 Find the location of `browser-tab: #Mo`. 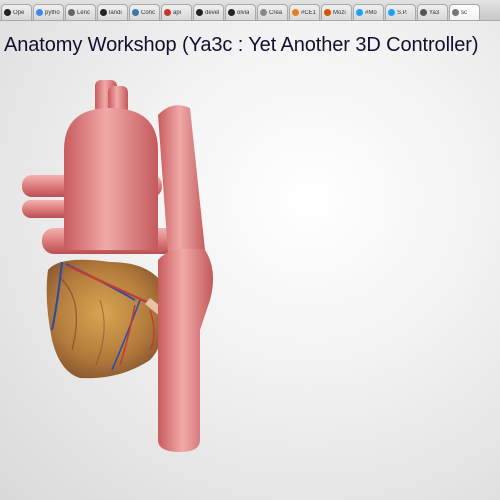

browser-tab: #Mo is located at coordinates (368, 12).